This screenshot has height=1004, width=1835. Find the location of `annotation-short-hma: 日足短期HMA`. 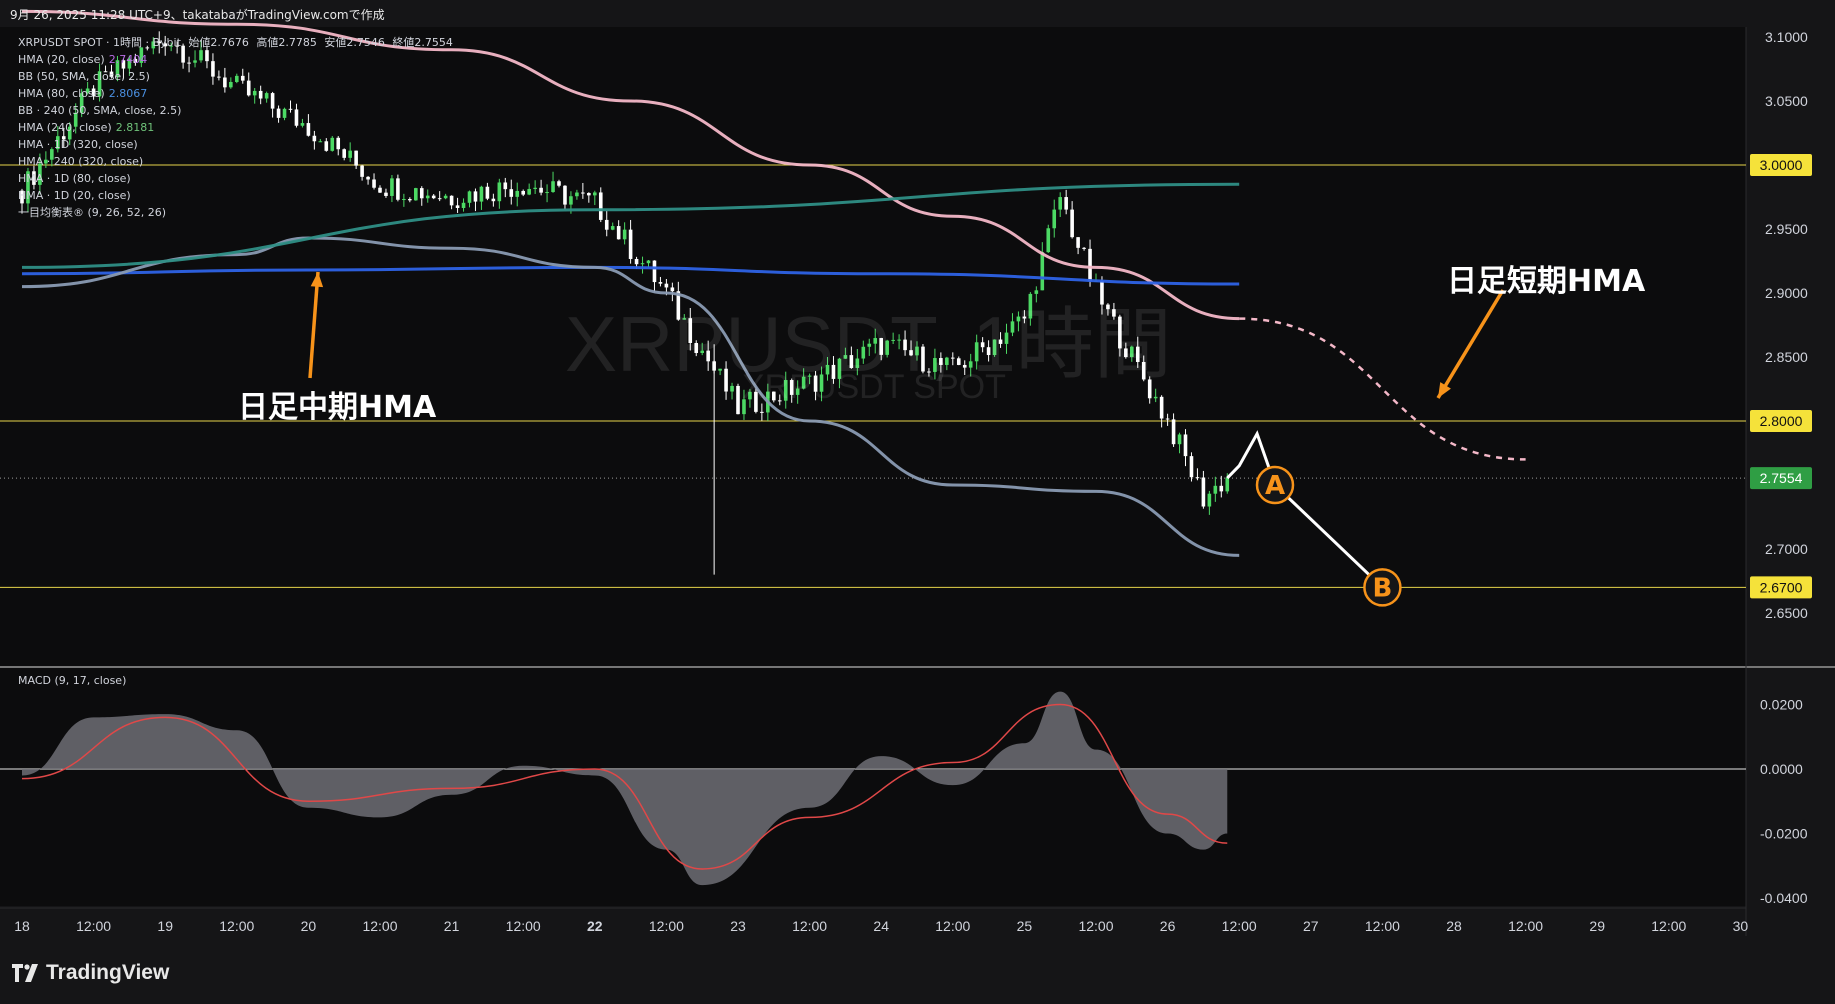

annotation-short-hma: 日足短期HMA is located at coordinates (1546, 281).